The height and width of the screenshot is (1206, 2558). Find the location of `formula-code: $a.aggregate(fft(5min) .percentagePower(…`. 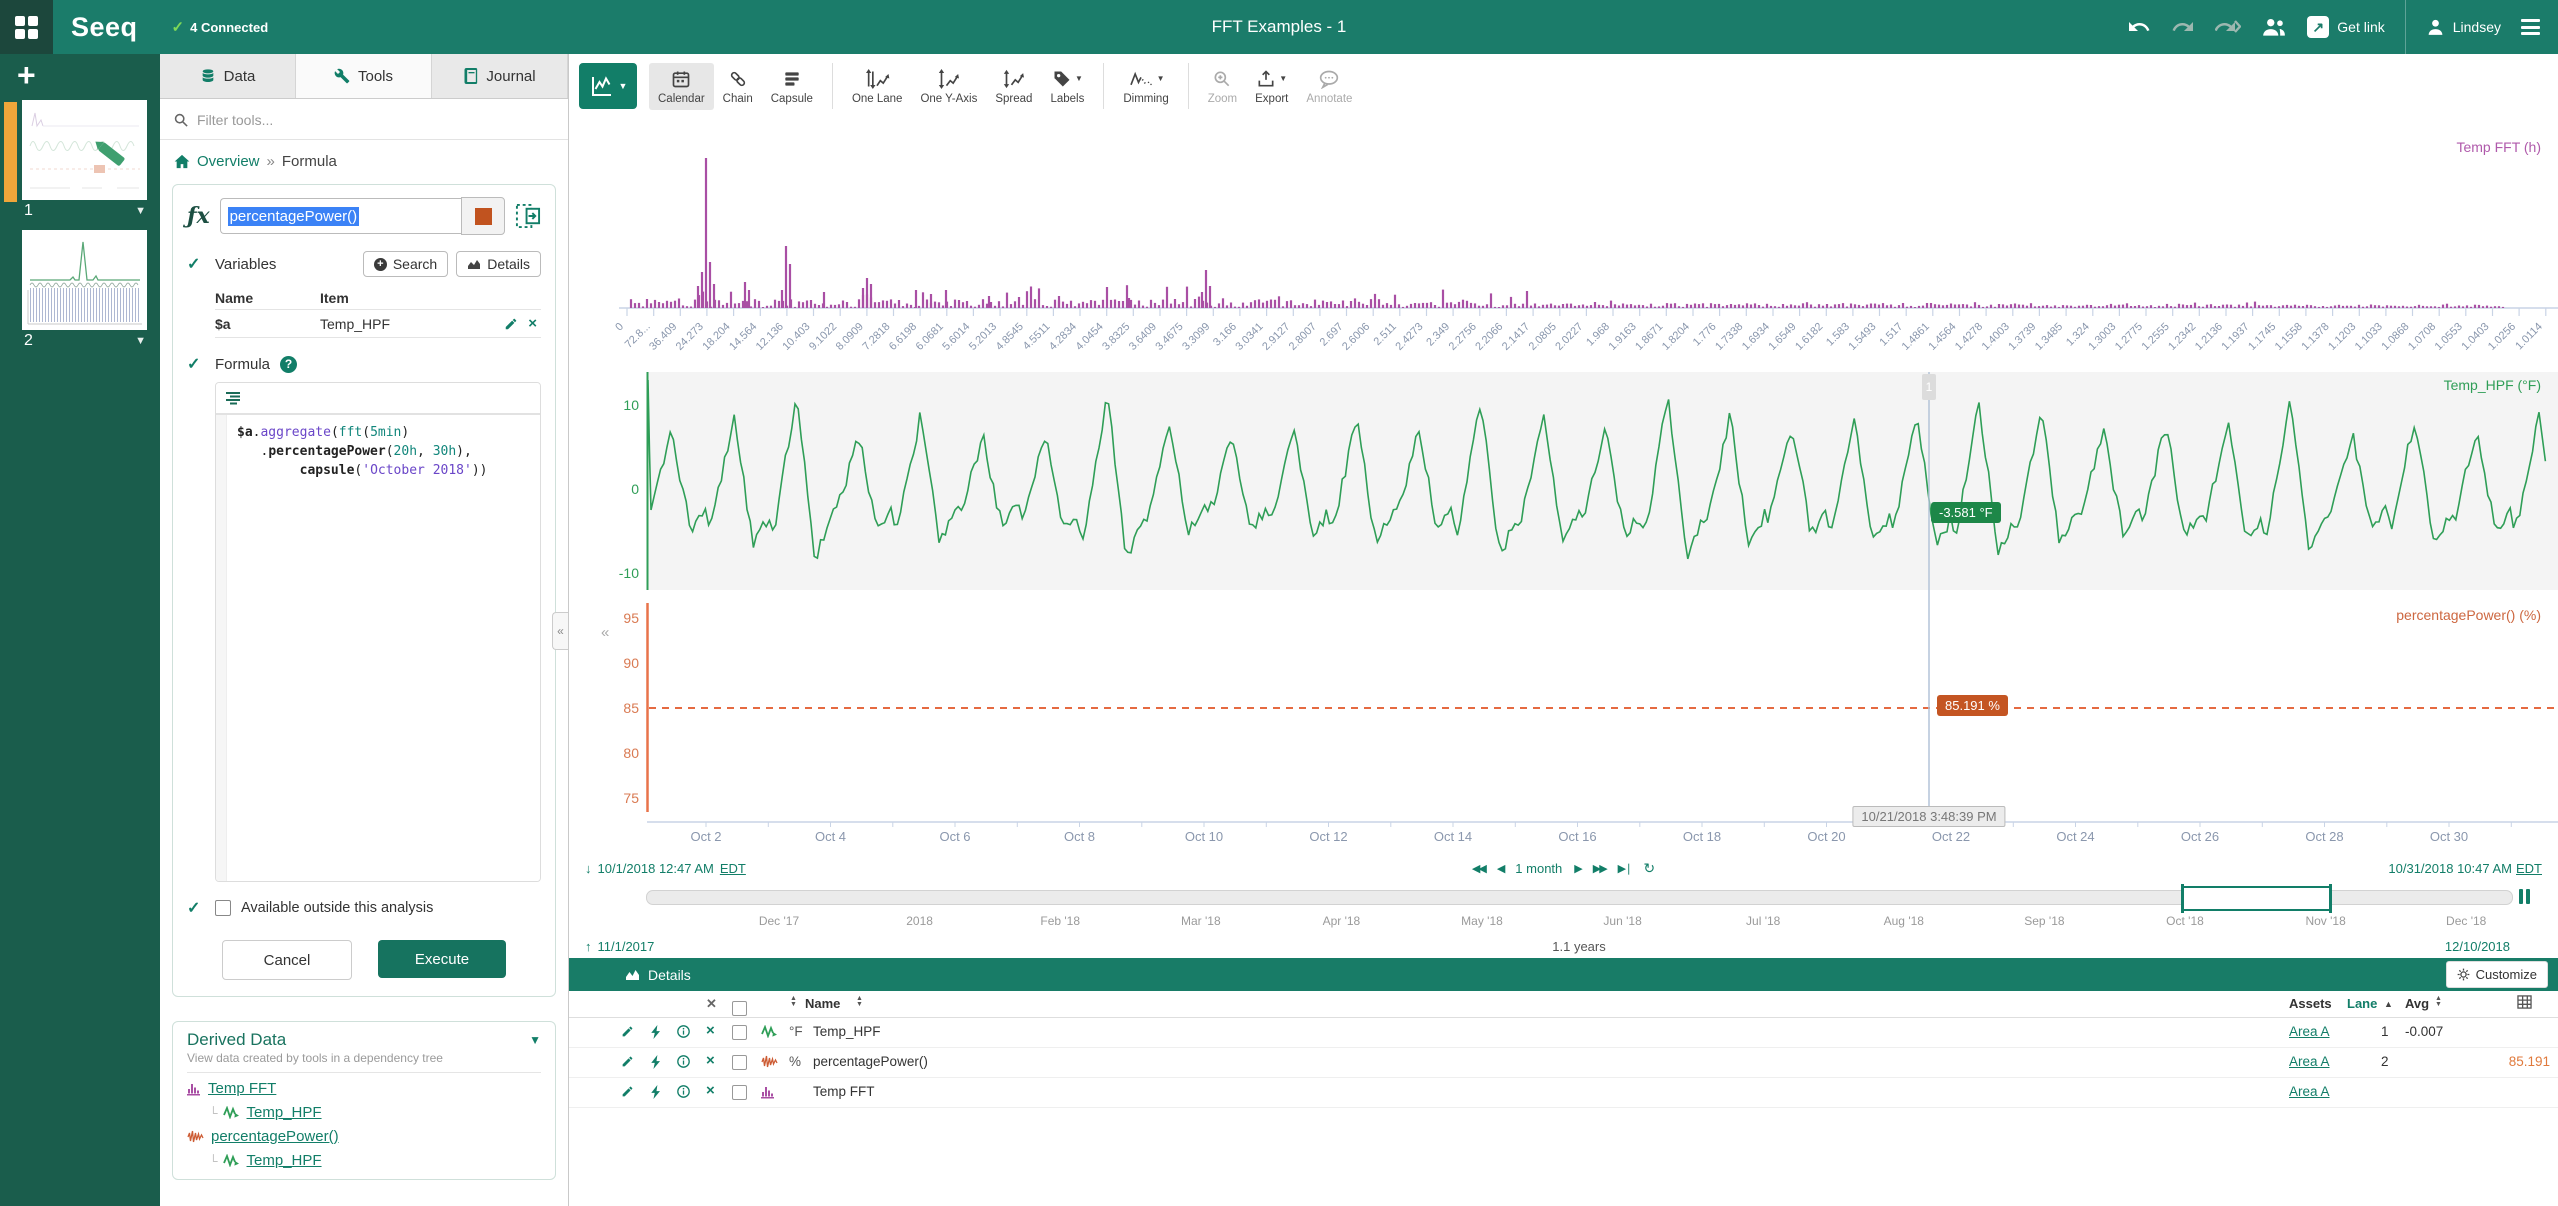

formula-code: $a.aggregate(fft(5min) .percentagePower(… is located at coordinates (362, 648).